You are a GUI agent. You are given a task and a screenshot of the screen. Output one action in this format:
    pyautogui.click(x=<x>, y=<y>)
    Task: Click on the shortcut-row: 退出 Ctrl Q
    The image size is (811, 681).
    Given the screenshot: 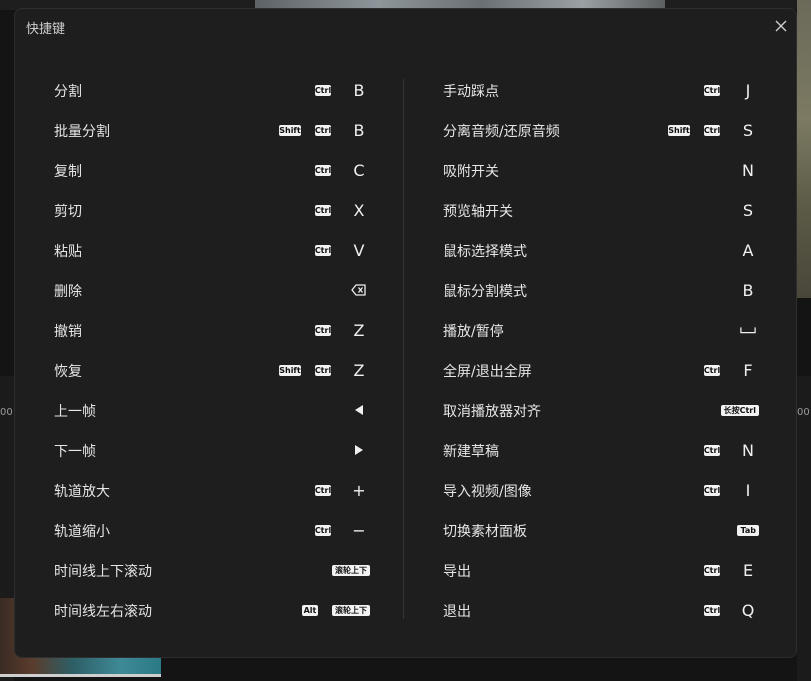 What is the action you would take?
    pyautogui.click(x=601, y=610)
    